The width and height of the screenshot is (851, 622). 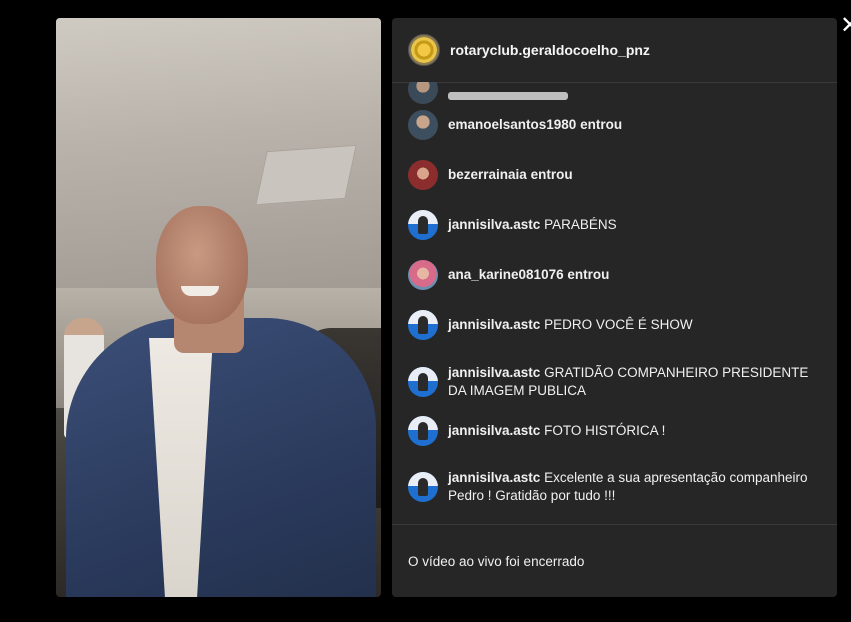 I want to click on comment-username: bezerrainaia, so click(x=487, y=174).